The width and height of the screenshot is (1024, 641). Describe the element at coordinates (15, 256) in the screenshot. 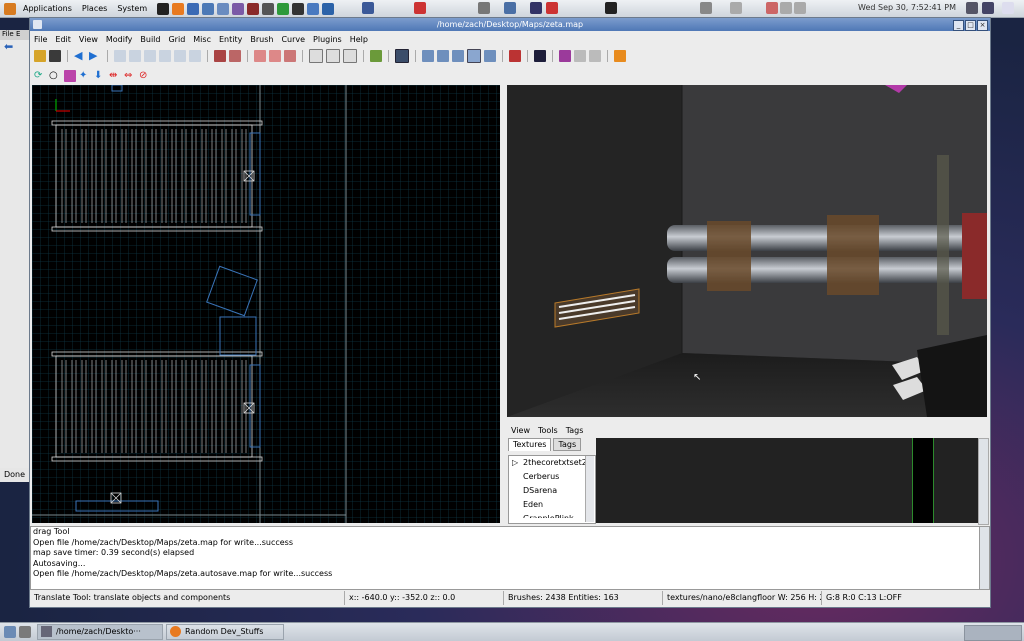

I see `background-browser-window: File E ⬅` at that location.